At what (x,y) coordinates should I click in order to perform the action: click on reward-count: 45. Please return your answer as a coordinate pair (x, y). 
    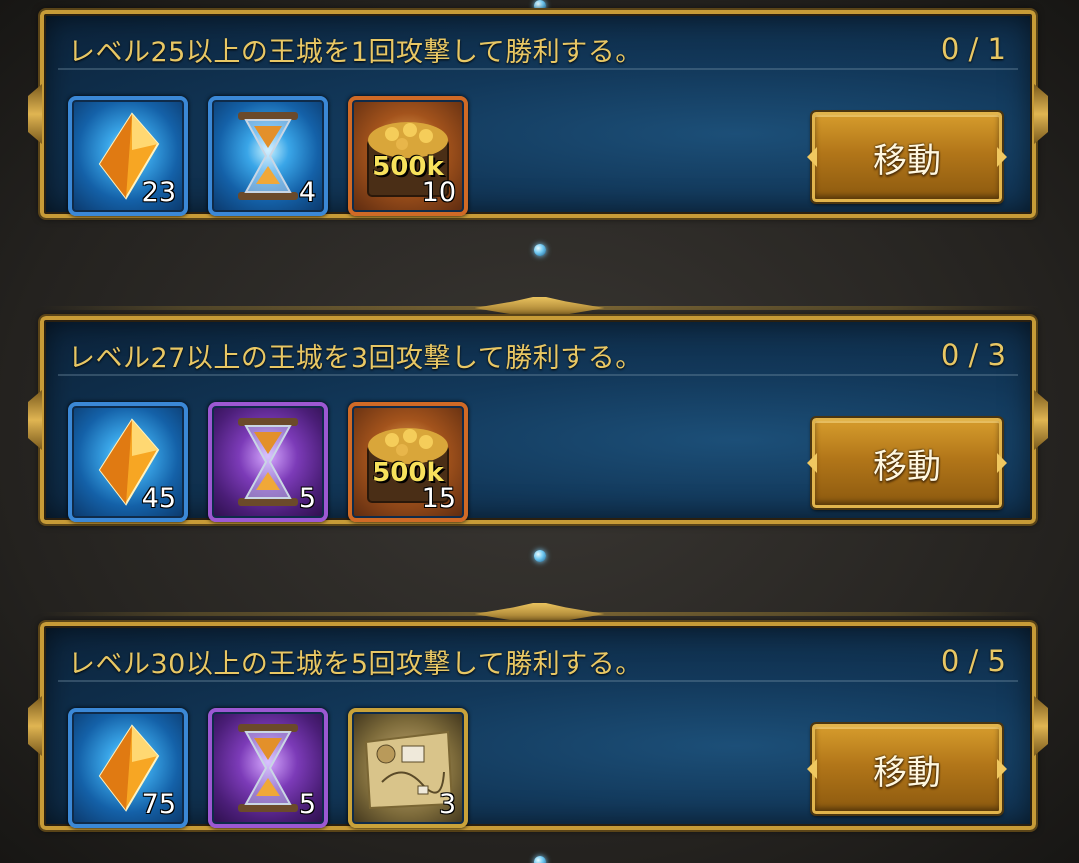
    Looking at the image, I should click on (158, 498).